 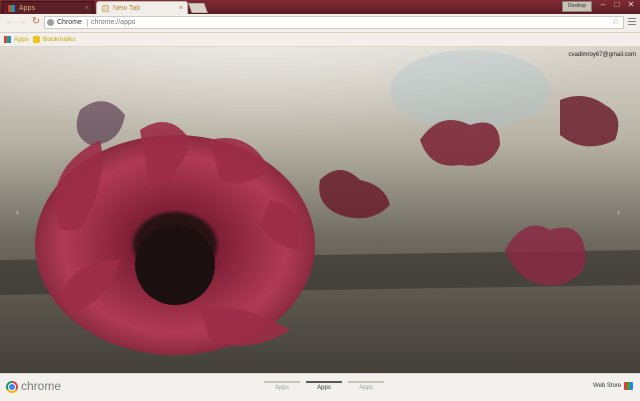 I want to click on title-bar: Apps × New Tab × Desktop – □ ✕, so click(x=320, y=7).